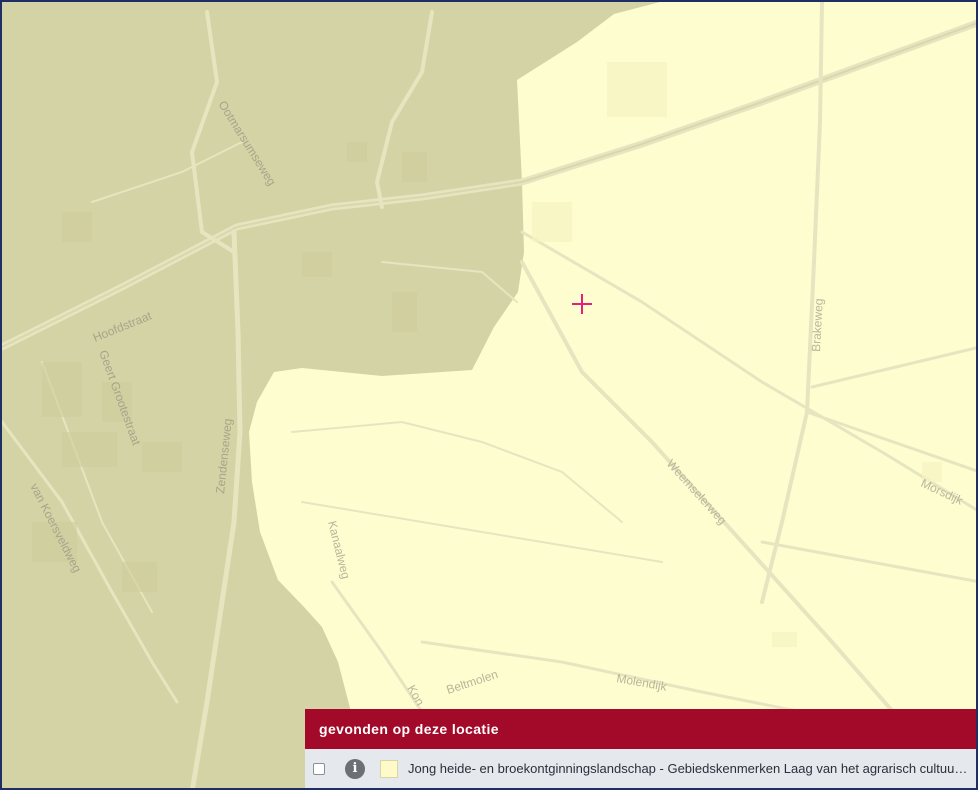 This screenshot has height=790, width=978. I want to click on street-label: Brakeweg, so click(817, 325).